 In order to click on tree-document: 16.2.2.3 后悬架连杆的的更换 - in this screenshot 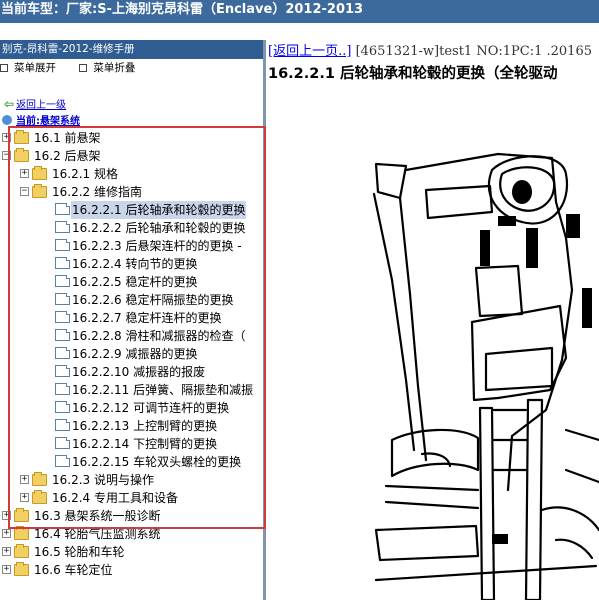, I will do `click(131, 246)`.